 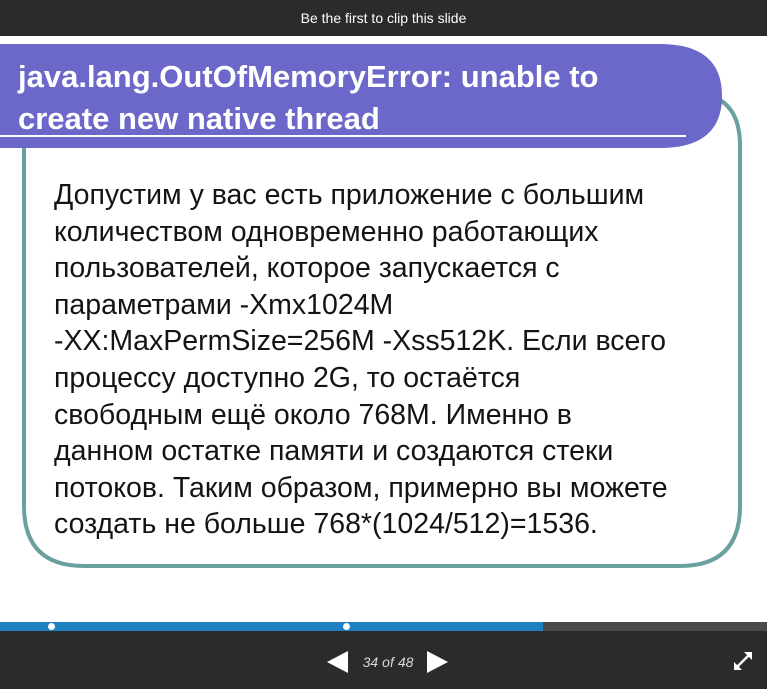 I want to click on clip-slide-link: Be the first to clip this slide, so click(x=384, y=18).